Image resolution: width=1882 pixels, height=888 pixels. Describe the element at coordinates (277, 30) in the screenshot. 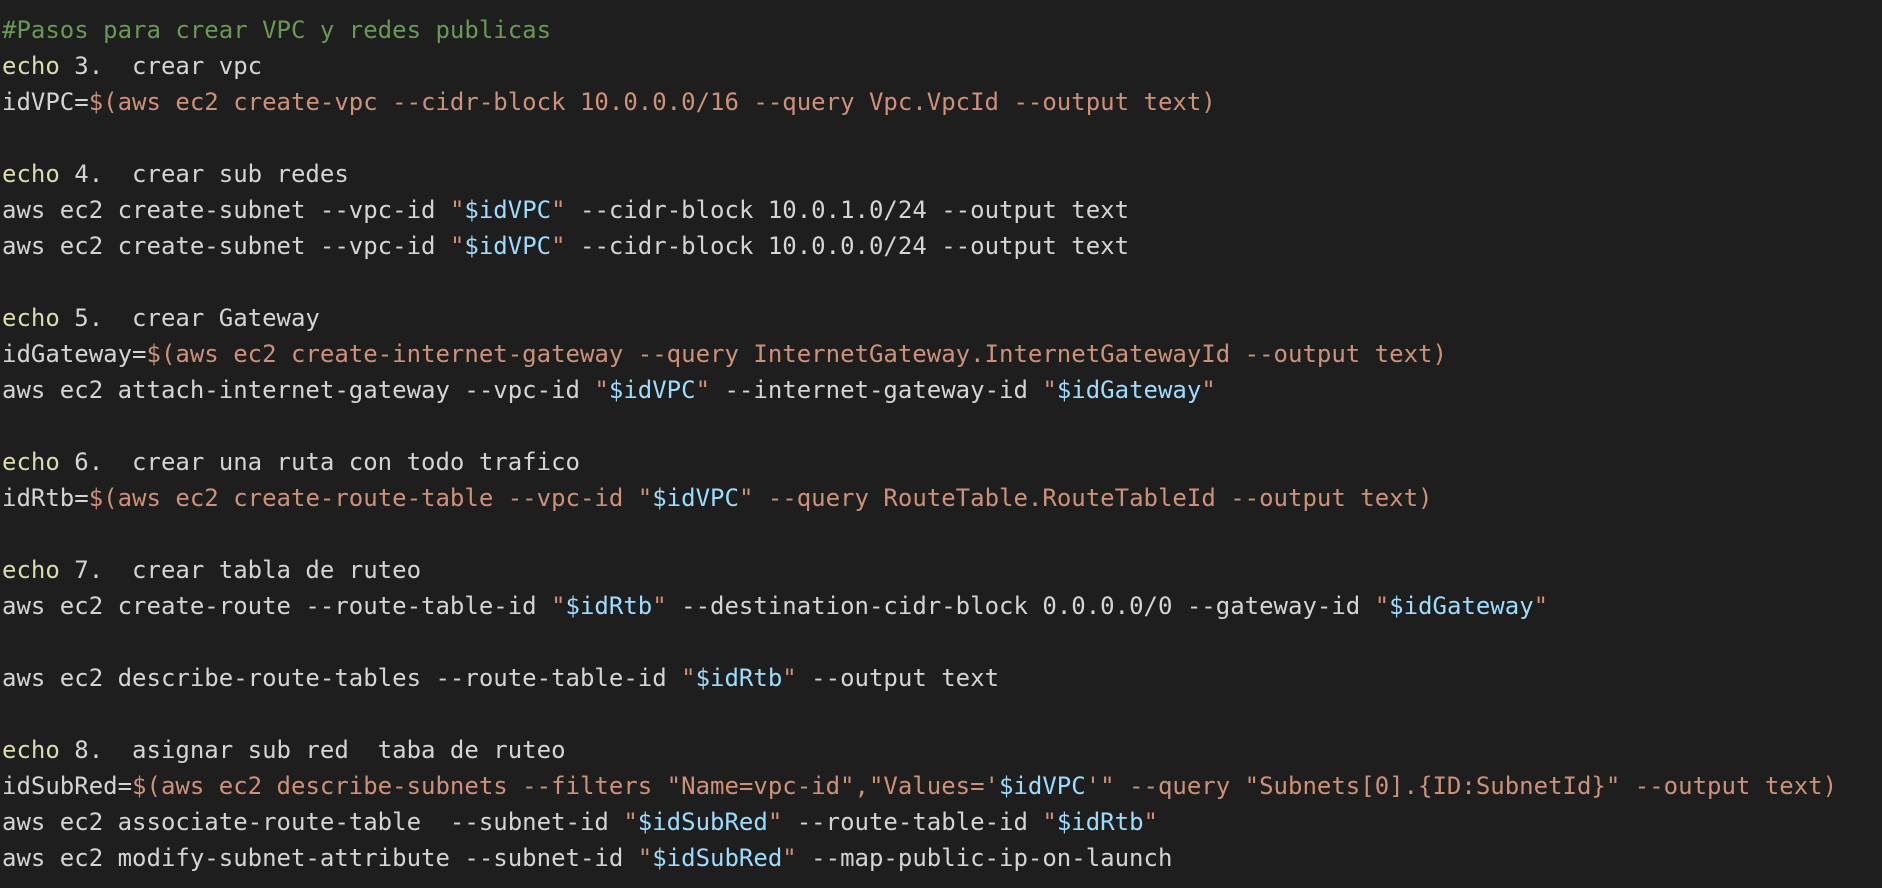

I see `code-comment: #Pasos para crear VPC y redes publicas` at that location.